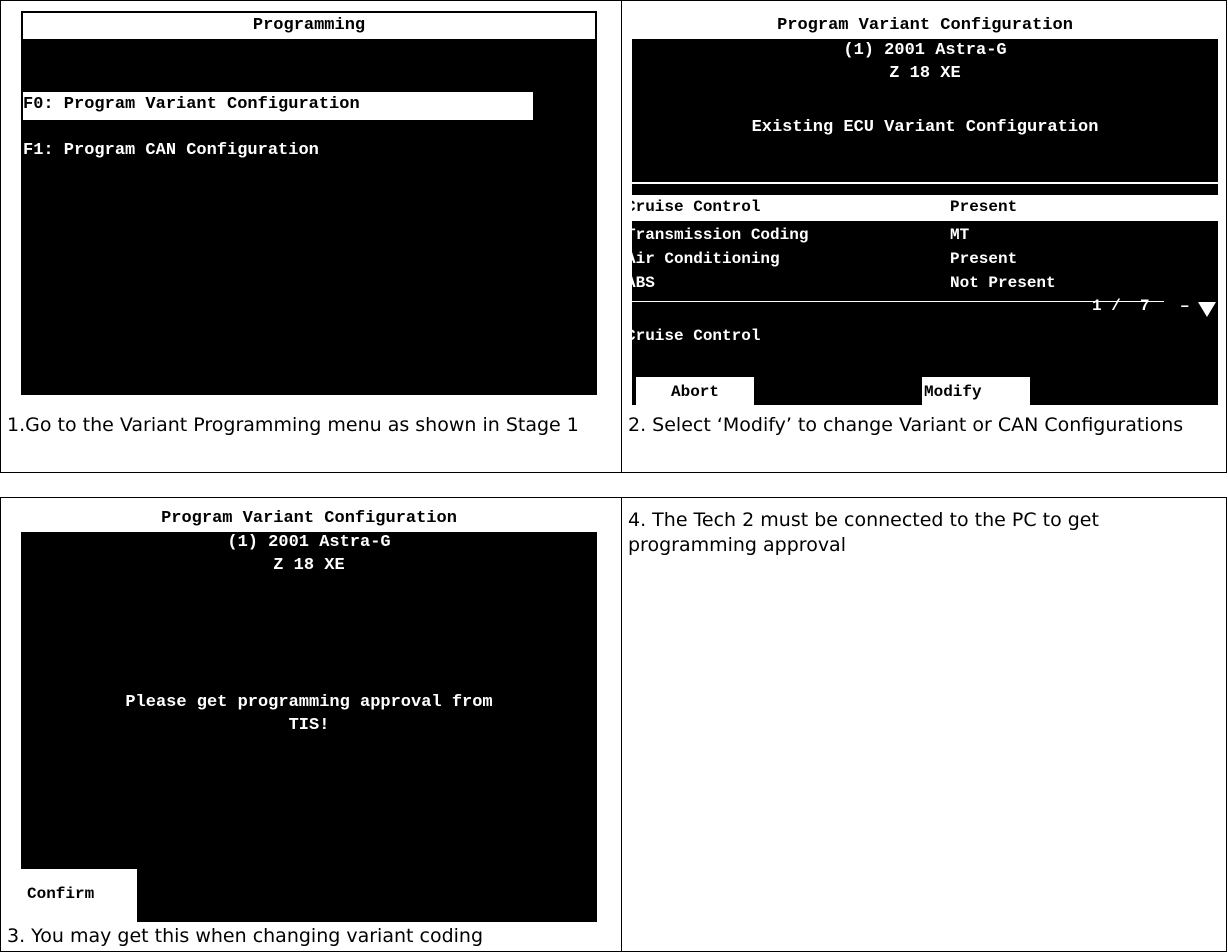 The height and width of the screenshot is (952, 1228). I want to click on section-subtitle: Existing ECU Variant Configuration, so click(925, 127).